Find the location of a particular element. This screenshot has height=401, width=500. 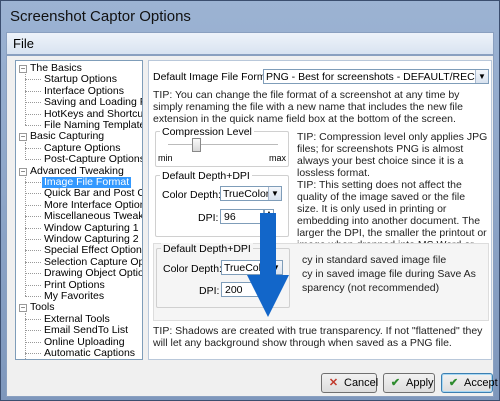

tree-item: Email SendTo List is located at coordinates (79, 330).